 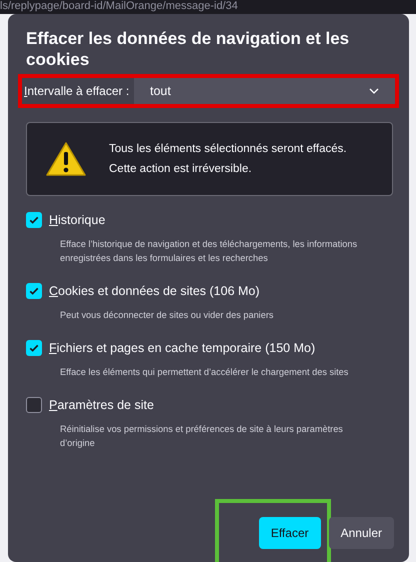 I want to click on range-label: Intervalle à effacer :, so click(x=77, y=91).